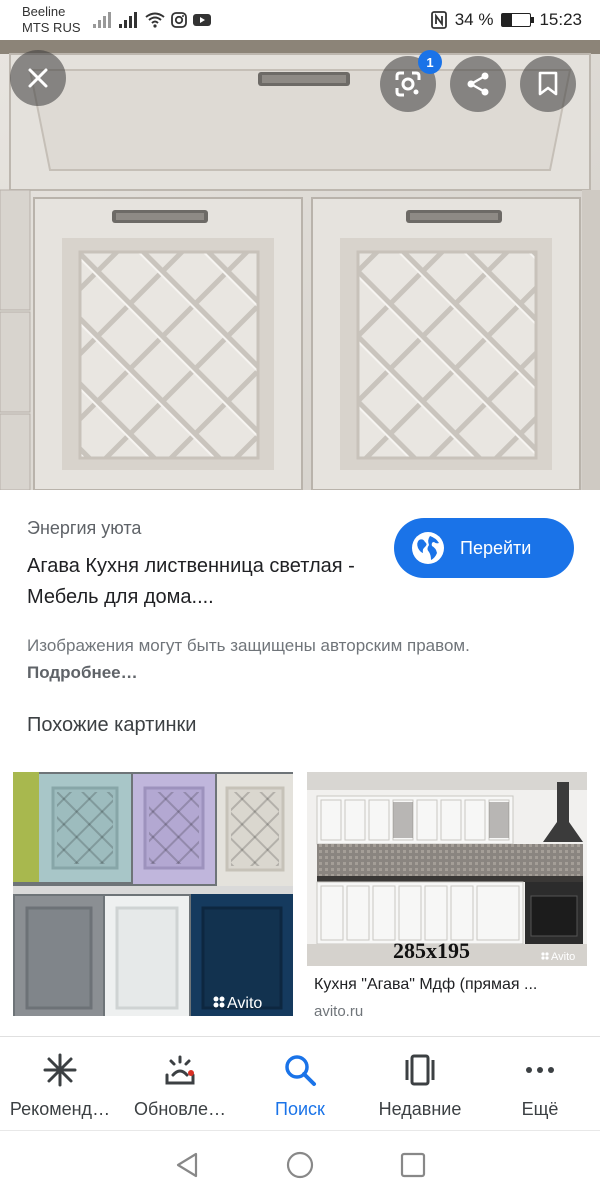 This screenshot has width=600, height=1199. Describe the element at coordinates (201, 20) in the screenshot. I see `youtube-icon` at that location.